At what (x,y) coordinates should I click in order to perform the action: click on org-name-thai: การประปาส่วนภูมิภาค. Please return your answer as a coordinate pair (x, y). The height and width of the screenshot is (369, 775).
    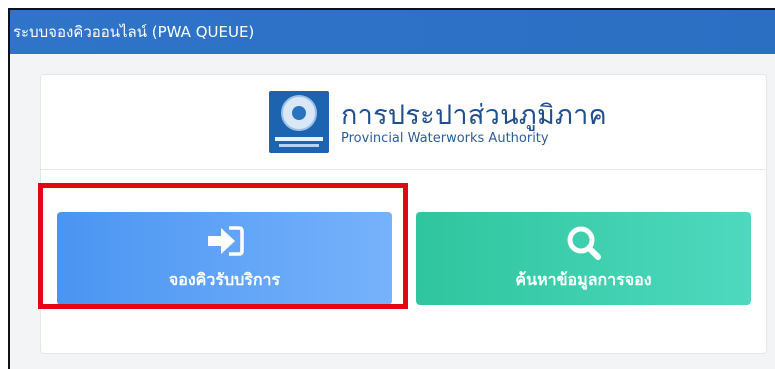
    Looking at the image, I should click on (474, 115).